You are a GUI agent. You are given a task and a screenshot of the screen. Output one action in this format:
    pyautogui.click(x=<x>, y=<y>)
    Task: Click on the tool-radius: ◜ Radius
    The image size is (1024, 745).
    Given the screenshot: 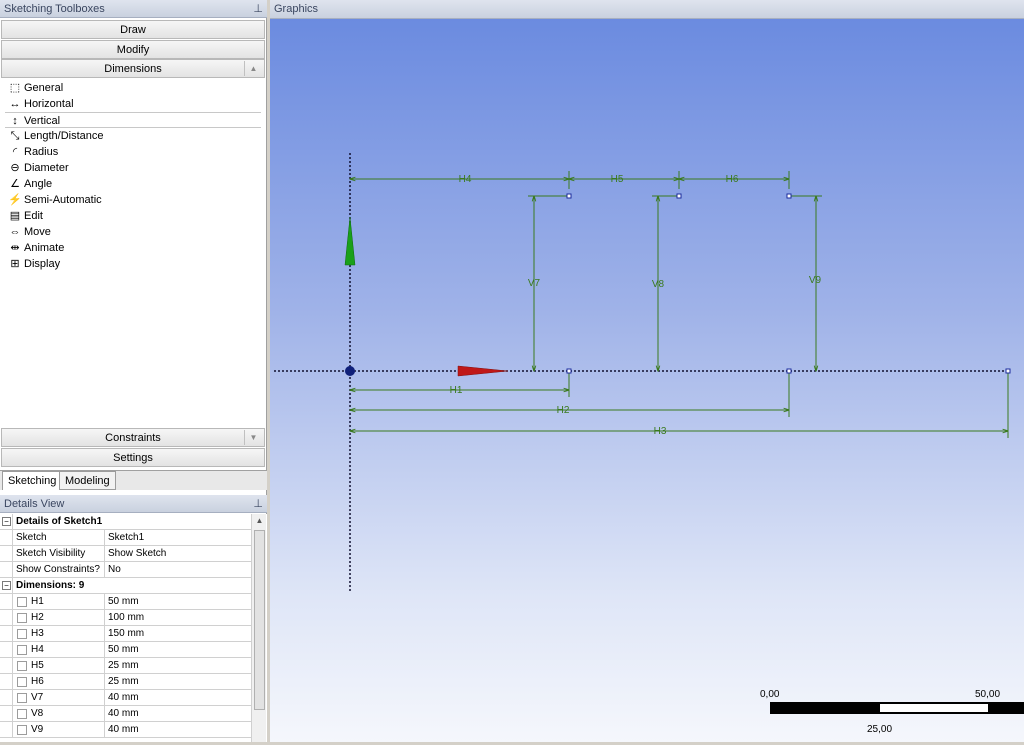 What is the action you would take?
    pyautogui.click(x=133, y=152)
    